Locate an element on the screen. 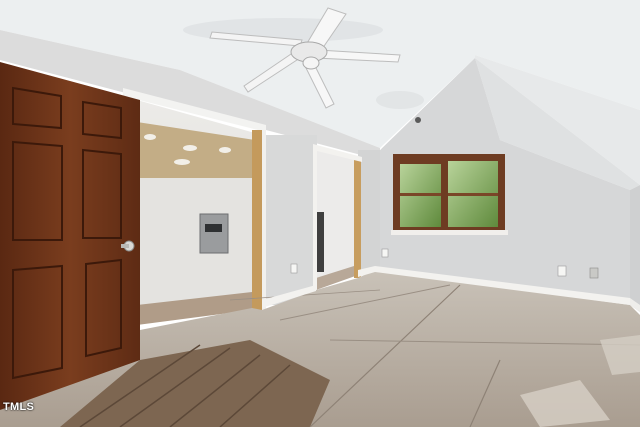  ceiling-medallion is located at coordinates (400, 100).